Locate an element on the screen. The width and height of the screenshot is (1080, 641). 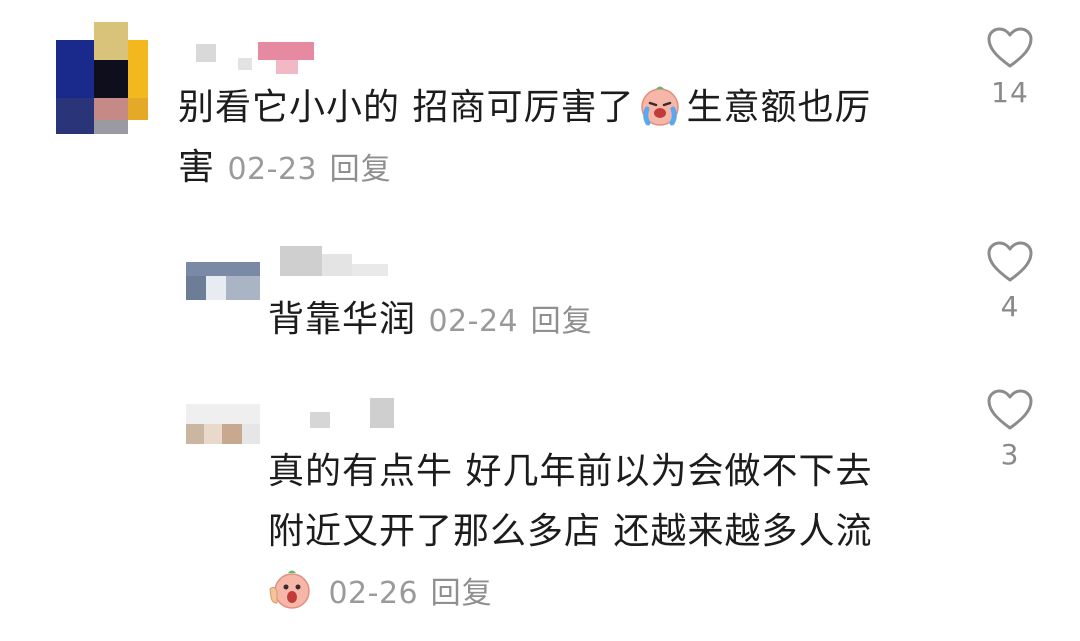
shocked-face-emoji-icon is located at coordinates (290, 589).